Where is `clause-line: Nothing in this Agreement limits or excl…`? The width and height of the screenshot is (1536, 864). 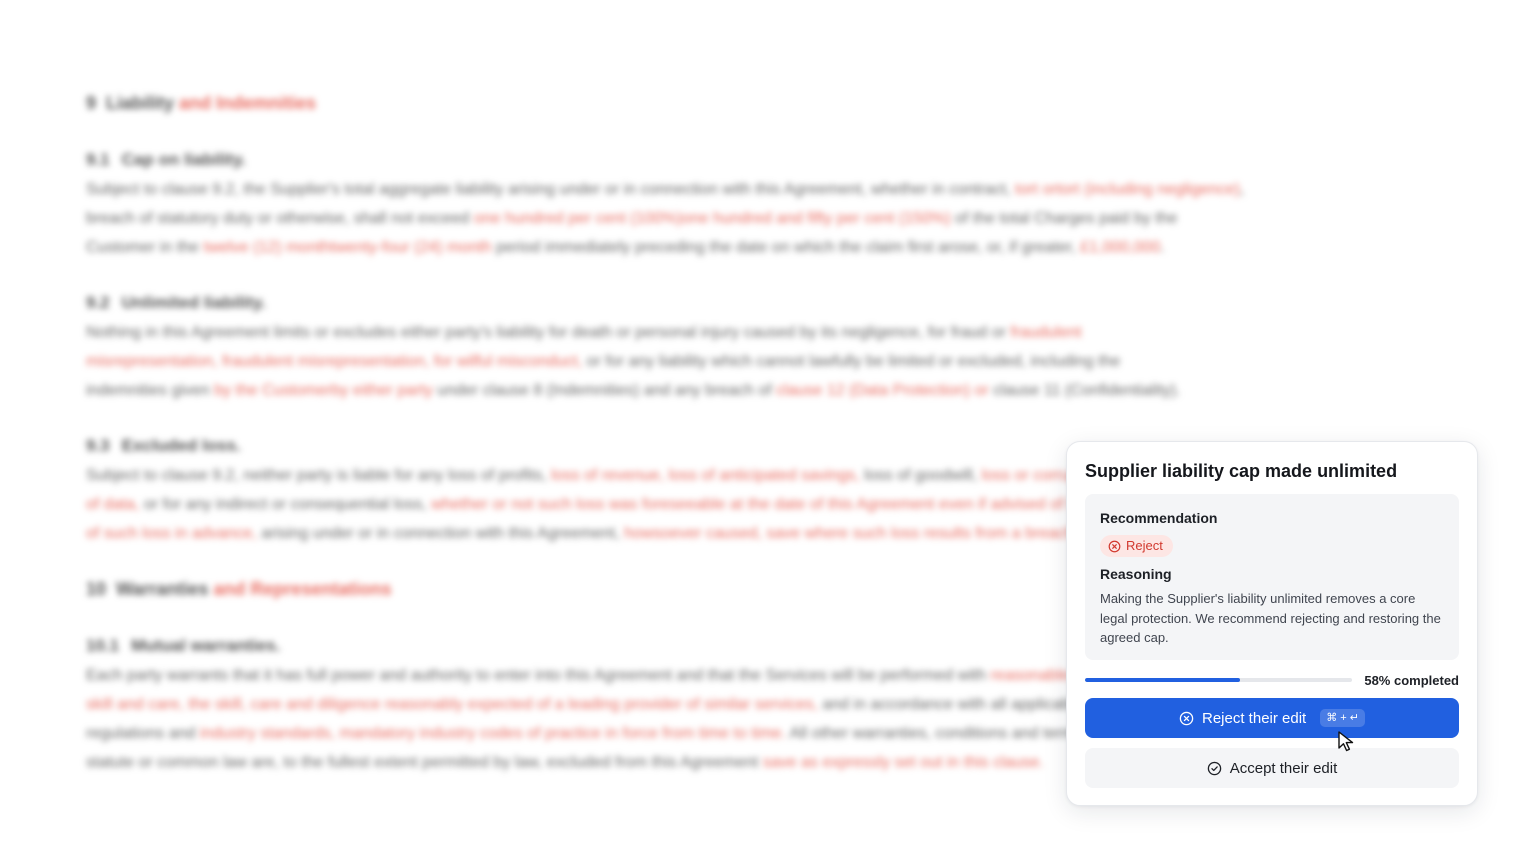
clause-line: Nothing in this Agreement limits or excl… is located at coordinates (706, 332).